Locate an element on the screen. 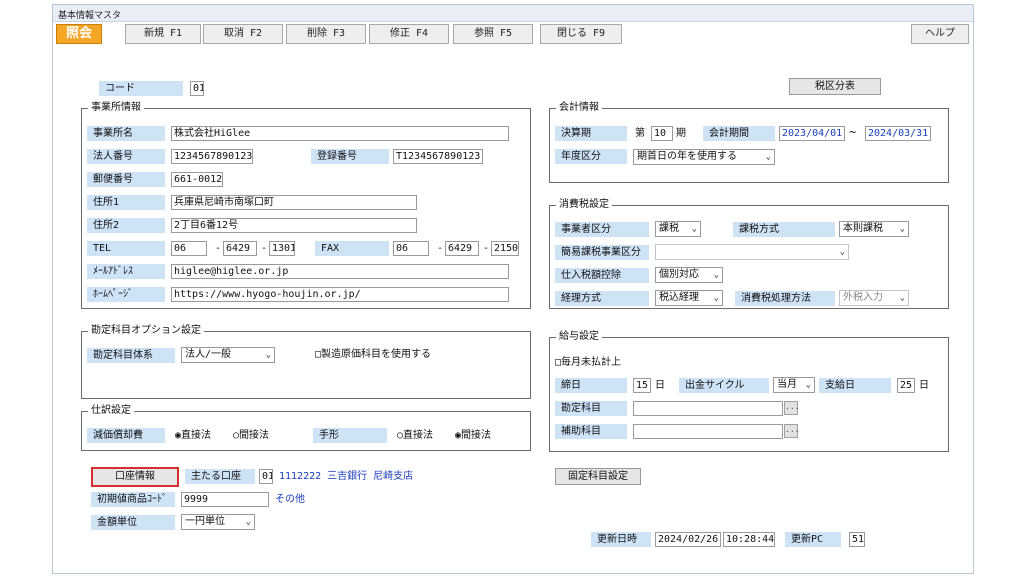  payment-cycle-select: 当月 ⌄ is located at coordinates (794, 385).